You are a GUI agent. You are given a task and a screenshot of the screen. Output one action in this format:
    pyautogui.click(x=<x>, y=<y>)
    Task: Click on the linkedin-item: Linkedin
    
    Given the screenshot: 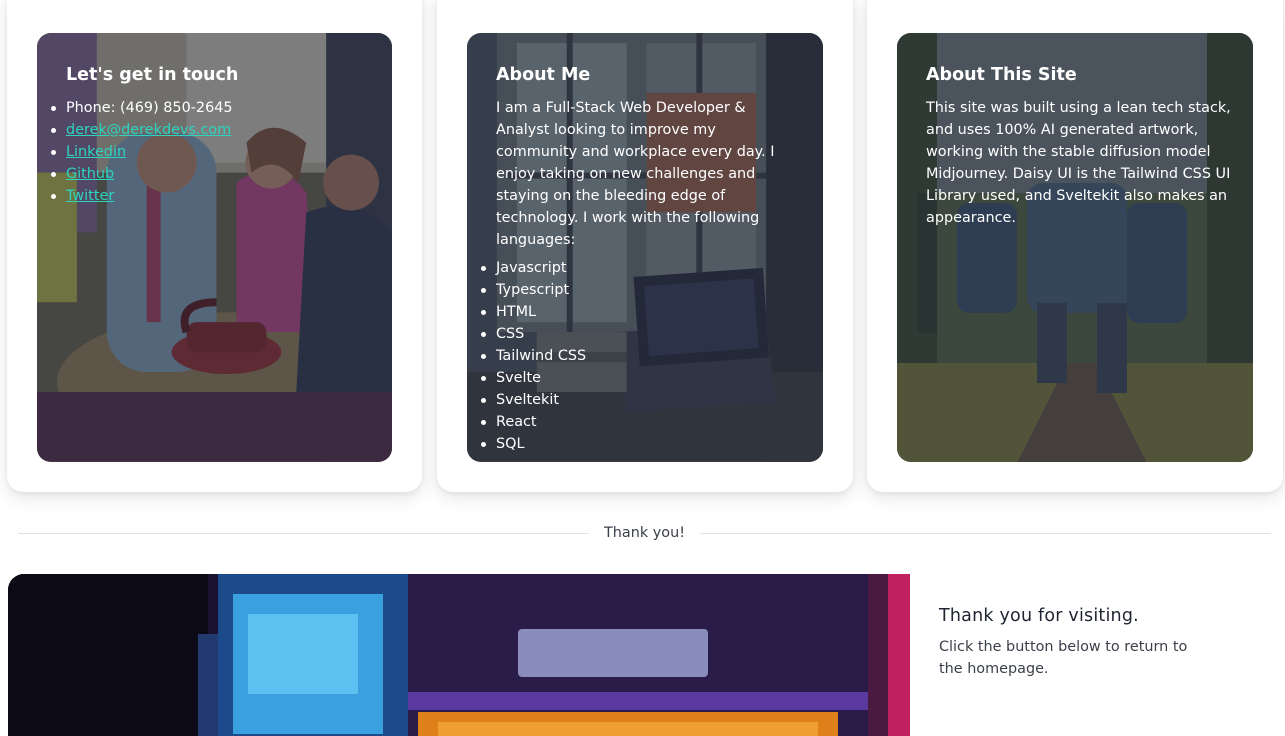 What is the action you would take?
    pyautogui.click(x=210, y=152)
    